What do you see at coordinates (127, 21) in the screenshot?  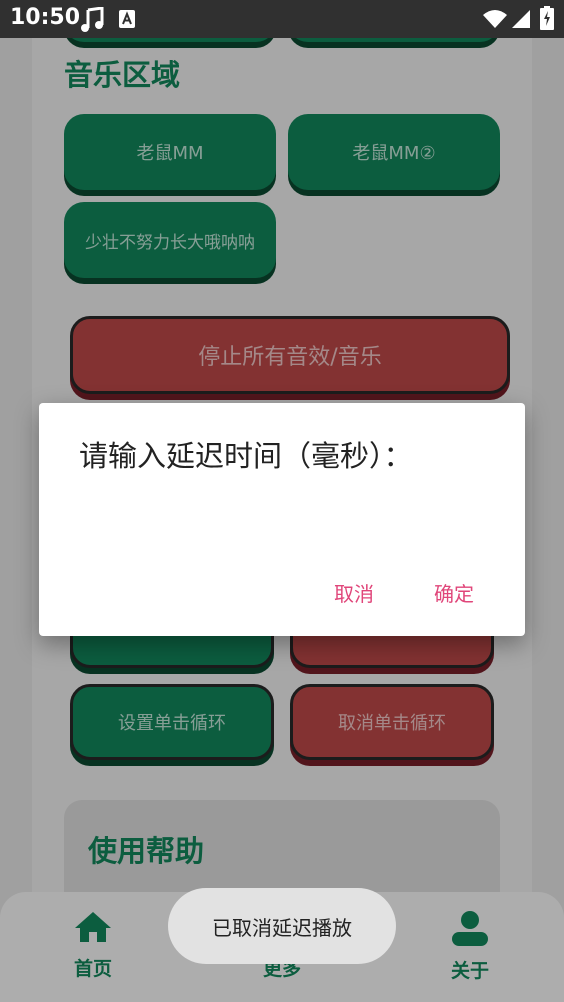 I see `text-a-icon` at bounding box center [127, 21].